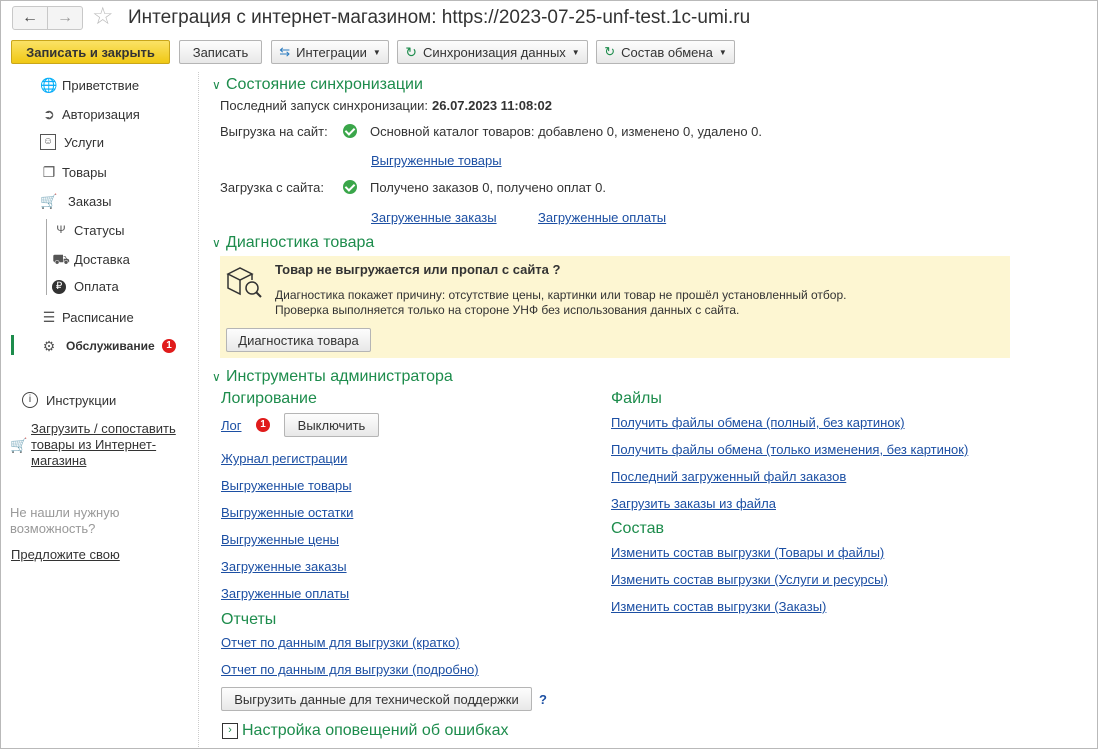  What do you see at coordinates (728, 476) in the screenshot?
I see `file-link-last-orders: Последний загруженный файл заказов` at bounding box center [728, 476].